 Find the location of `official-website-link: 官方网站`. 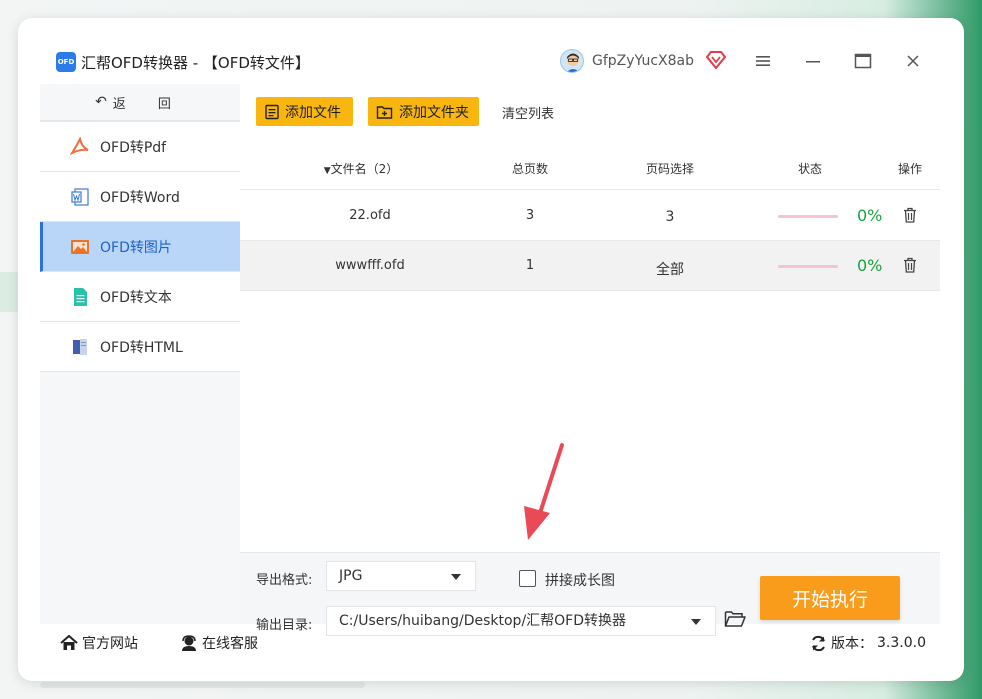

official-website-link: 官方网站 is located at coordinates (99, 643).